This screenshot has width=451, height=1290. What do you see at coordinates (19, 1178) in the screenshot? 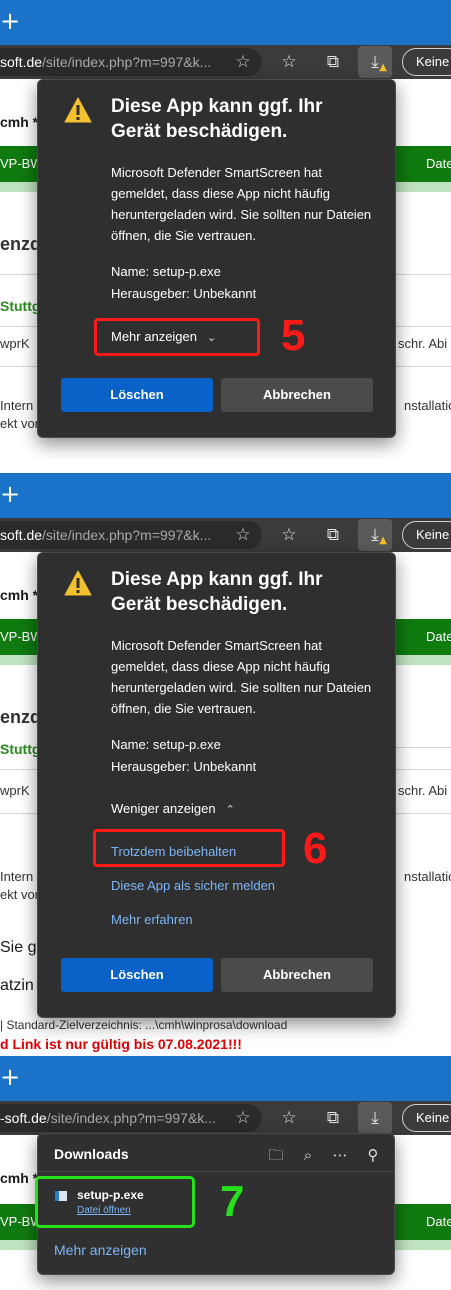
I see `site-text: cmh *` at bounding box center [19, 1178].